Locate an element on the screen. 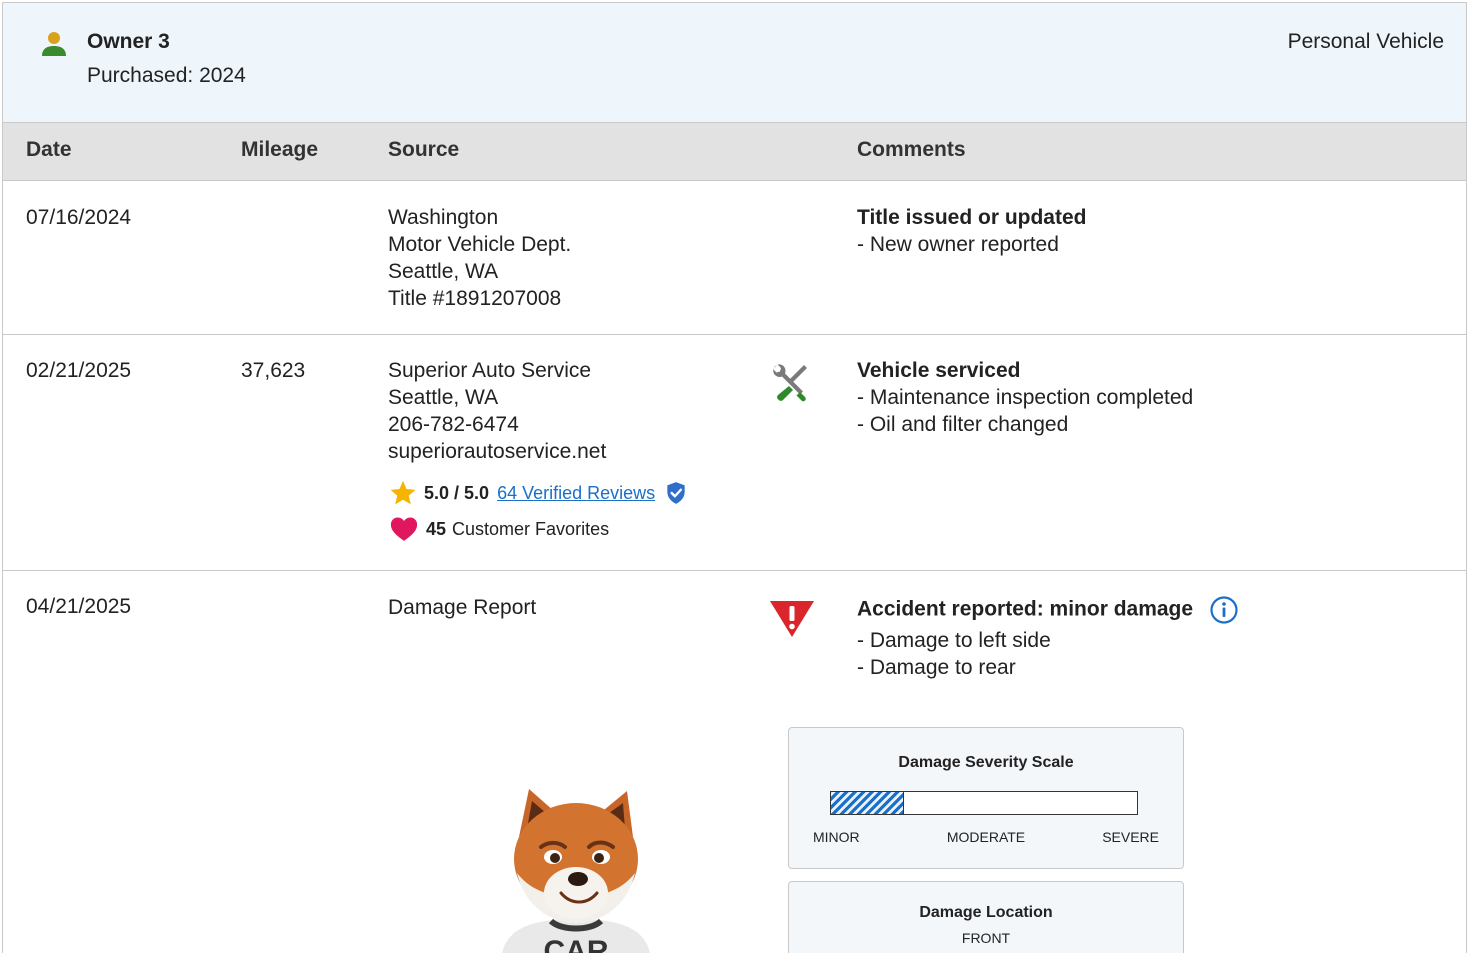 The image size is (1469, 953). severity-bar is located at coordinates (984, 803).